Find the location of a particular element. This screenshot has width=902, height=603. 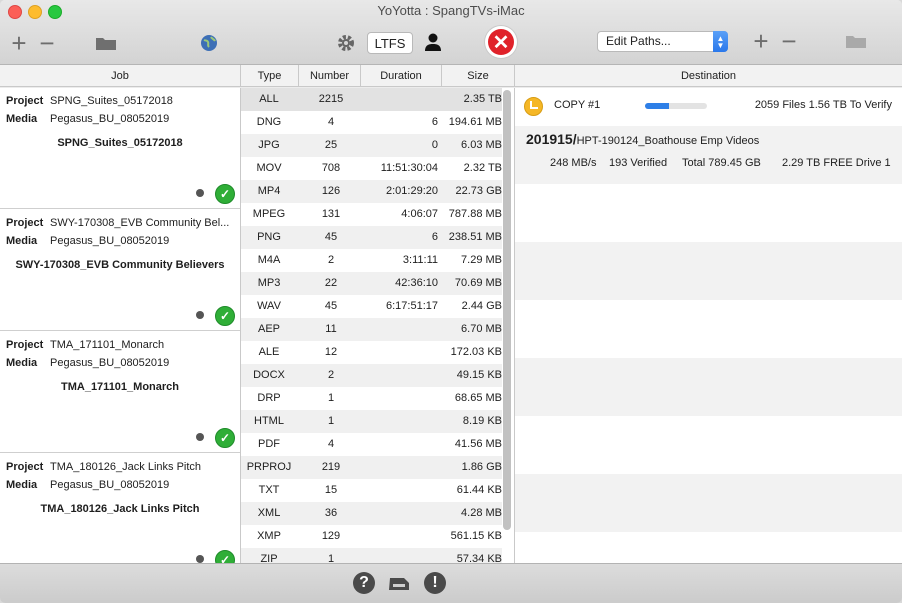

number-cell: 129 is located at coordinates (331, 536).